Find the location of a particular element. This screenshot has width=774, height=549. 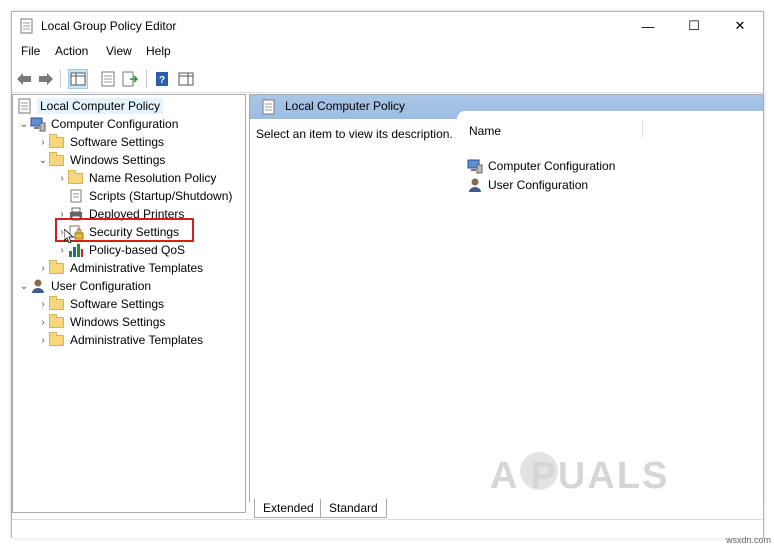

tree-item-cc-software-settings: › Software Settings is located at coordinates (100, 142).